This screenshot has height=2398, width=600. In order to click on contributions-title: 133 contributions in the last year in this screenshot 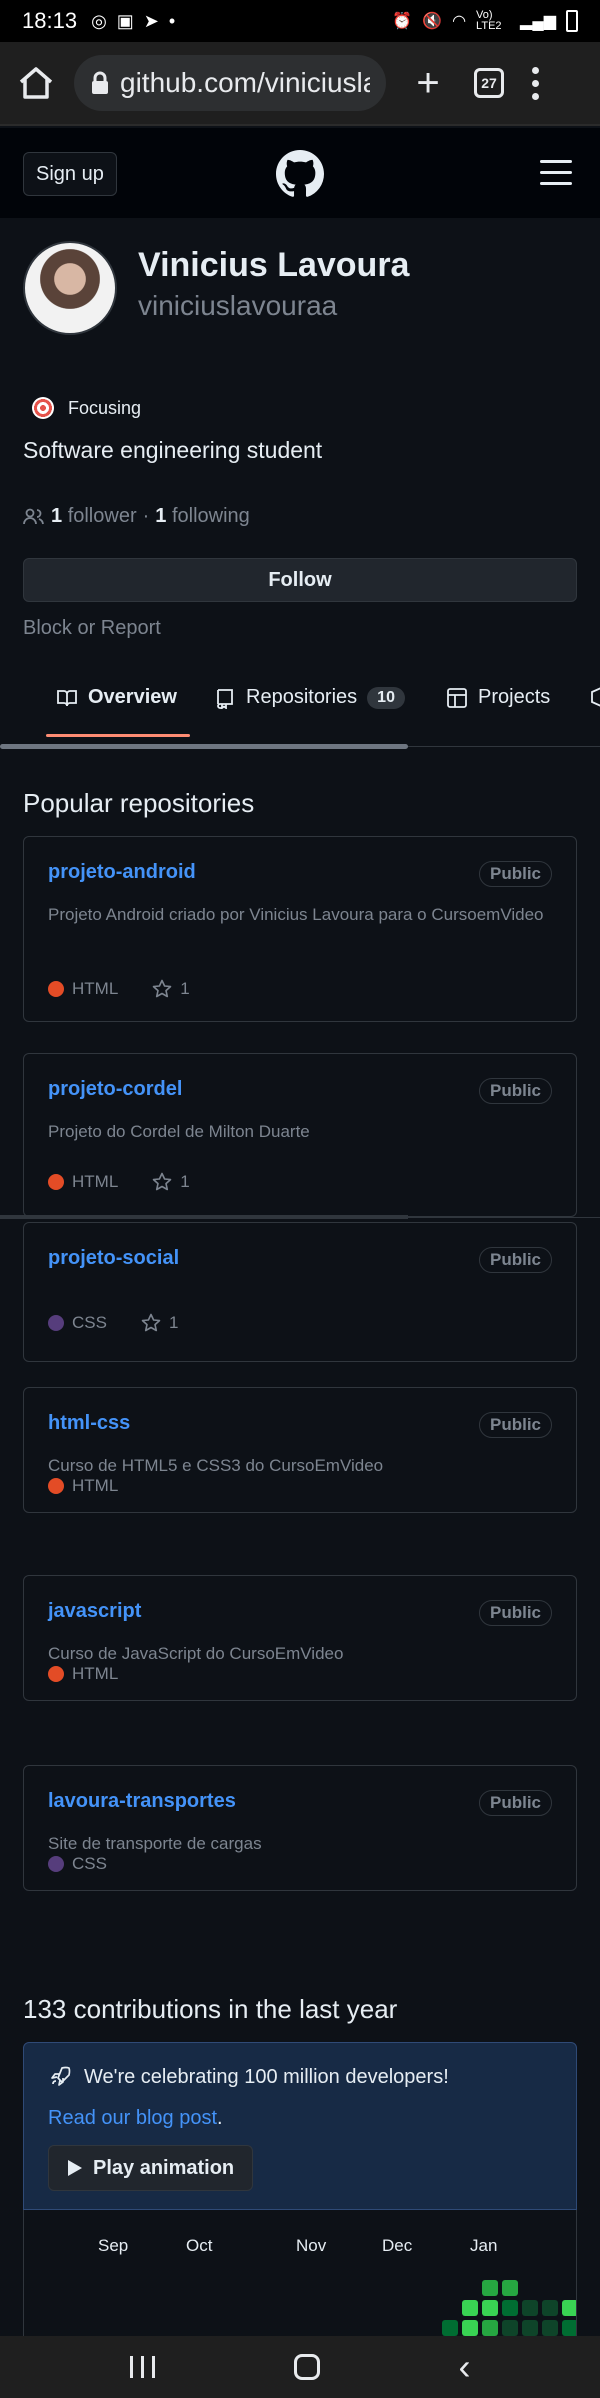, I will do `click(210, 2009)`.